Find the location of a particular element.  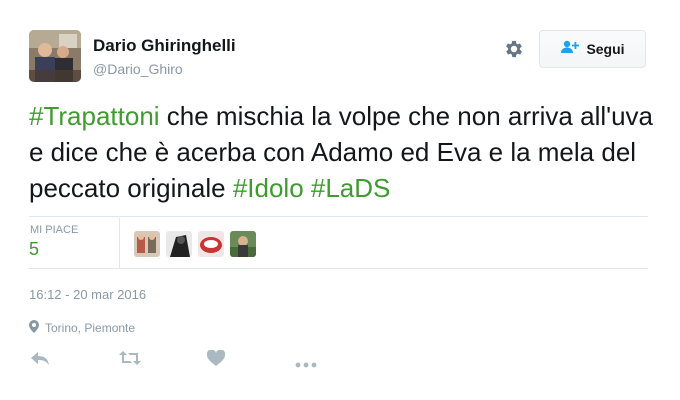

likers-list is located at coordinates (195, 244).